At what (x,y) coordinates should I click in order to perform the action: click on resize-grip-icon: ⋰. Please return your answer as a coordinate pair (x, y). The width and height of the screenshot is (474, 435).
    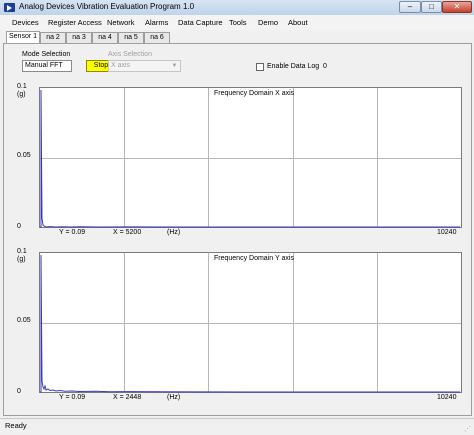
    Looking at the image, I should click on (468, 429).